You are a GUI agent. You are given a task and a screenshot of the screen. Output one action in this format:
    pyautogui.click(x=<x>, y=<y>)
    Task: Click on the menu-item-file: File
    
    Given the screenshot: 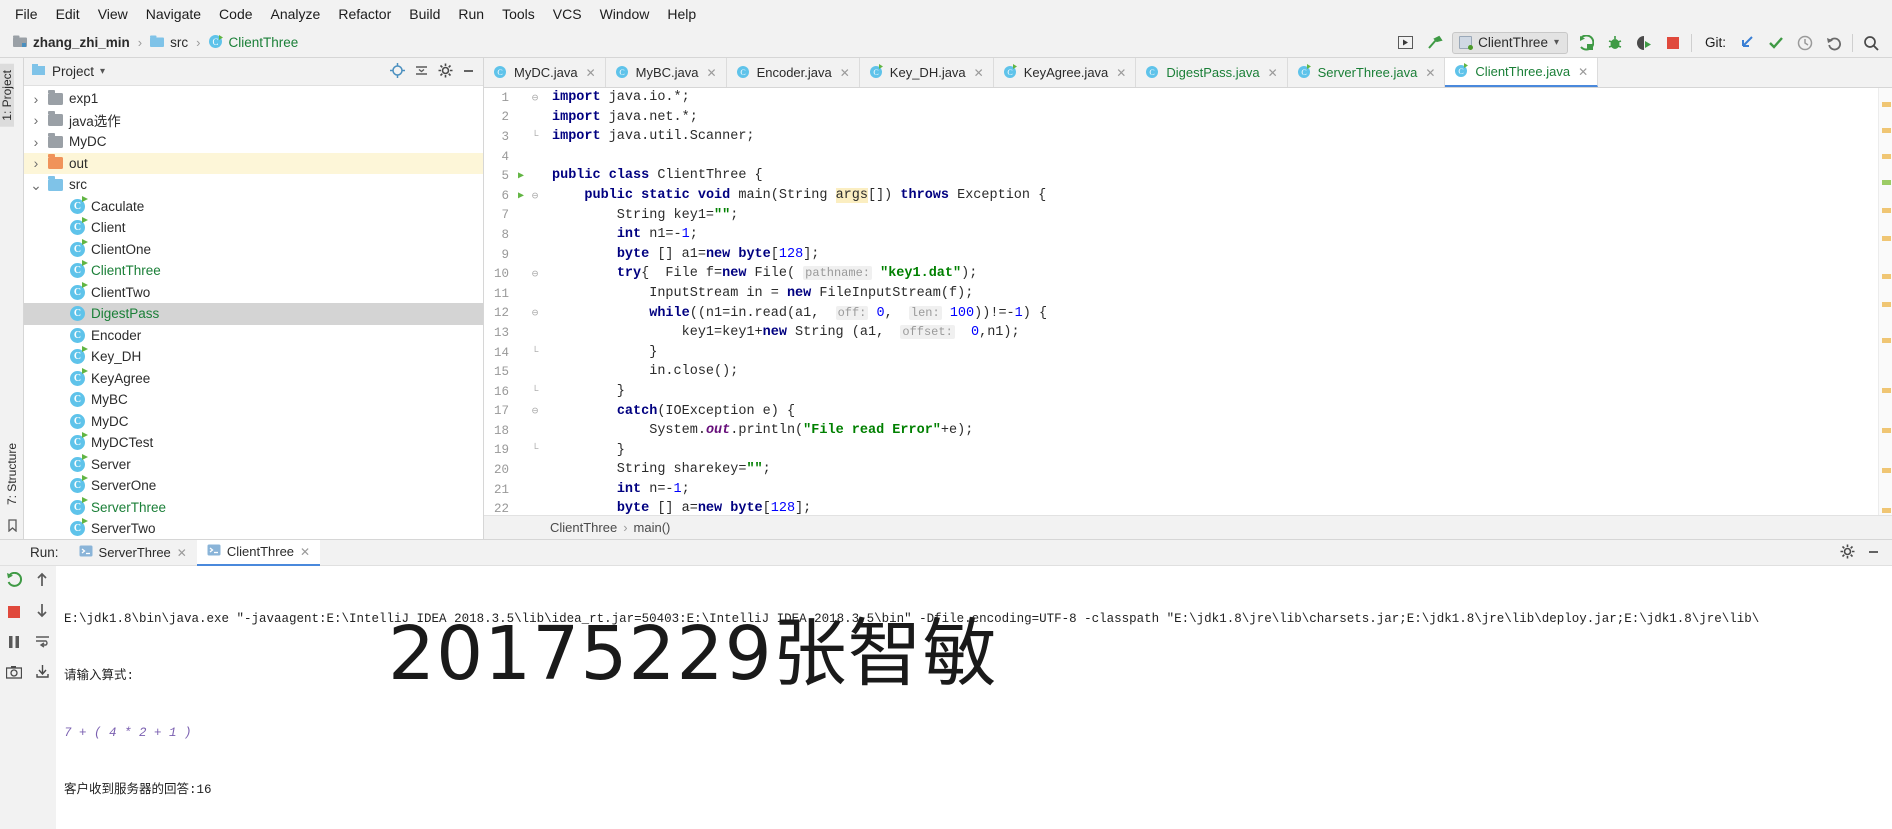 What is the action you would take?
    pyautogui.click(x=26, y=14)
    